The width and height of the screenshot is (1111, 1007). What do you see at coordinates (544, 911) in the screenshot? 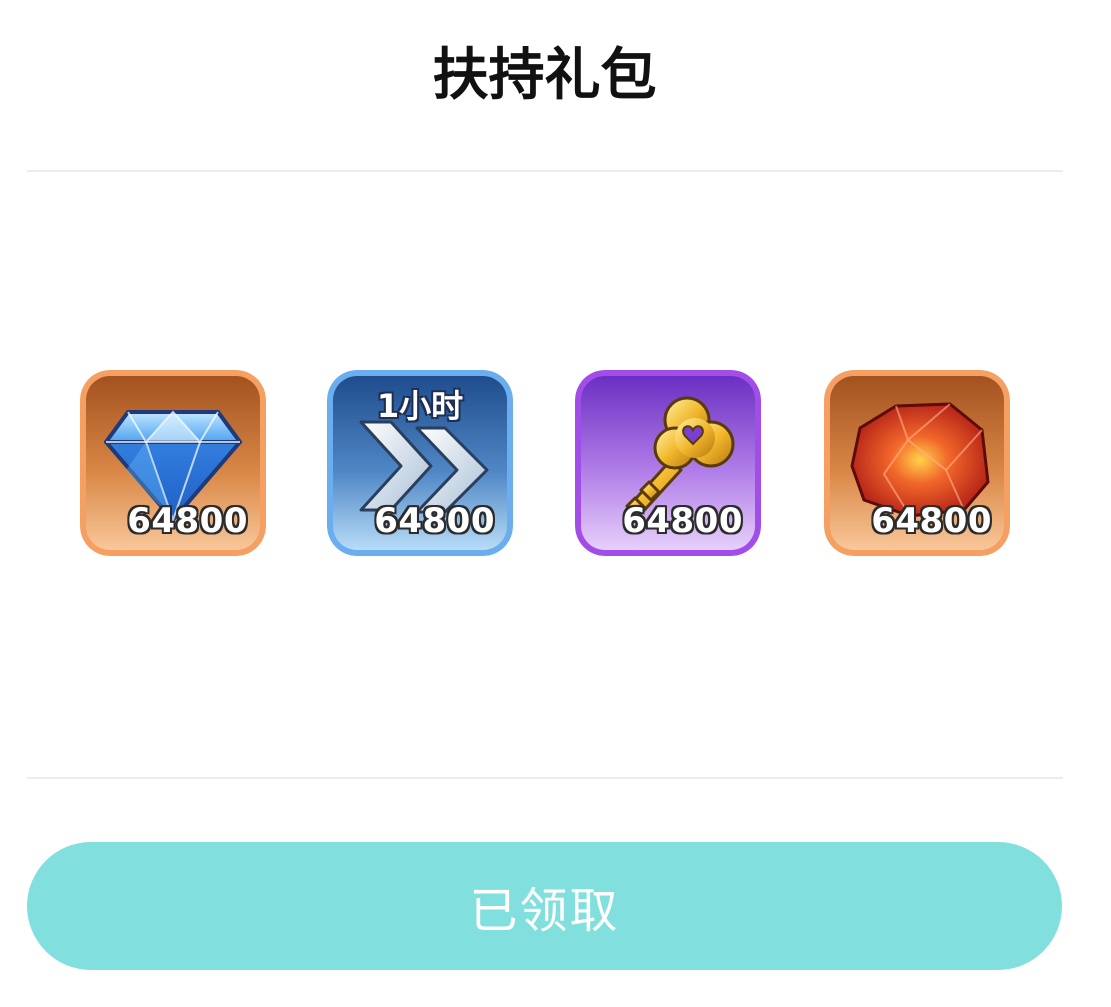
I see `claimed-button-label: 已领取` at bounding box center [544, 911].